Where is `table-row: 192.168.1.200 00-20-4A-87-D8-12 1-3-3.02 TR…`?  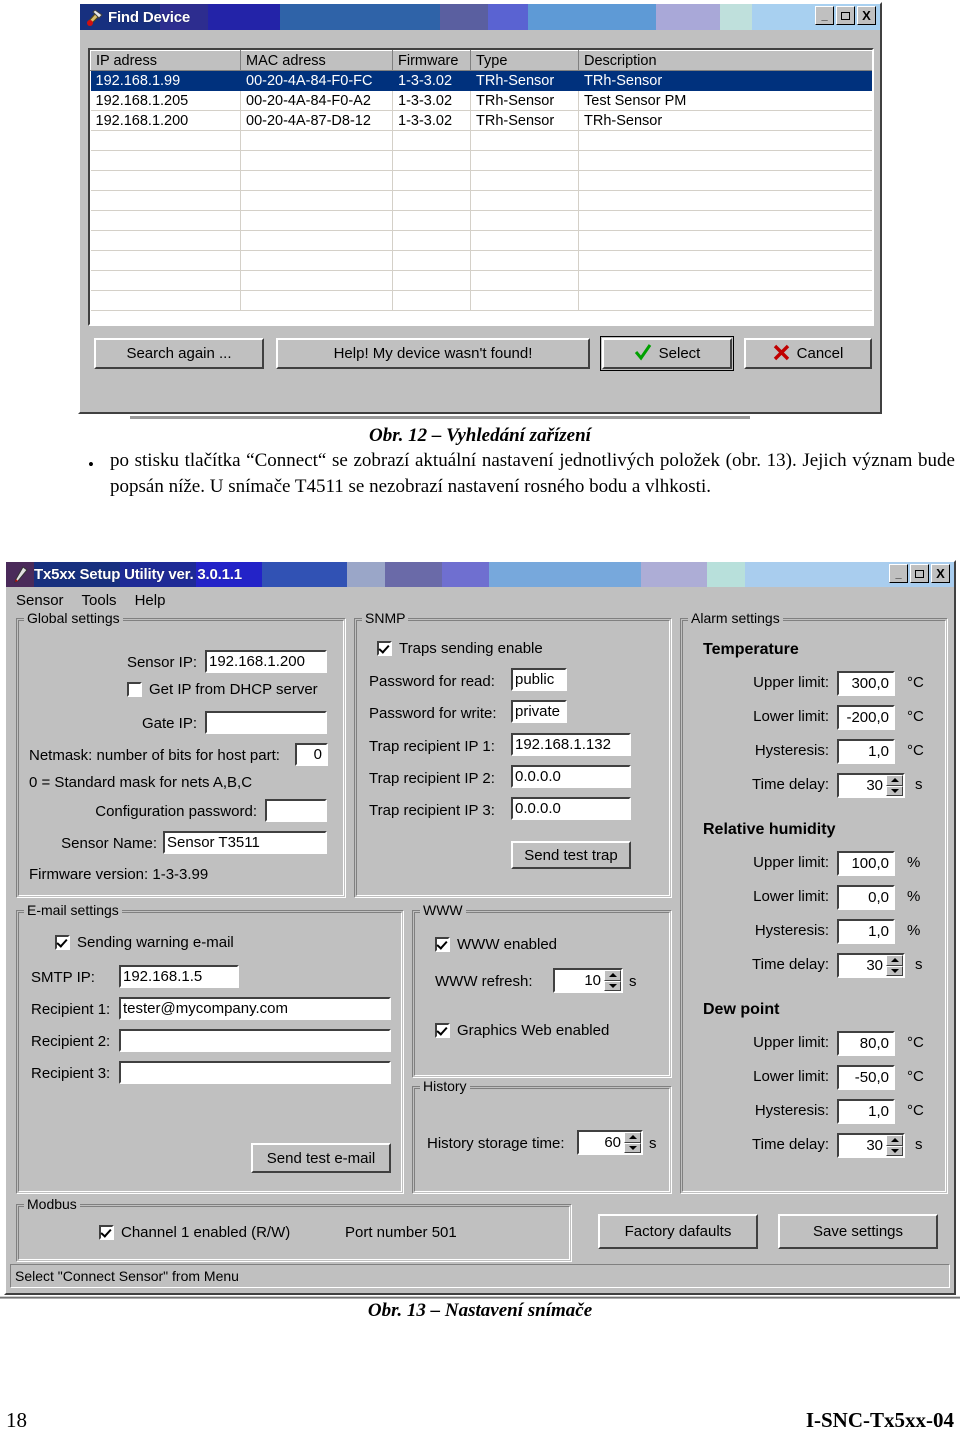
table-row: 192.168.1.200 00-20-4A-87-D8-12 1-3-3.02 TR… is located at coordinates (481, 120).